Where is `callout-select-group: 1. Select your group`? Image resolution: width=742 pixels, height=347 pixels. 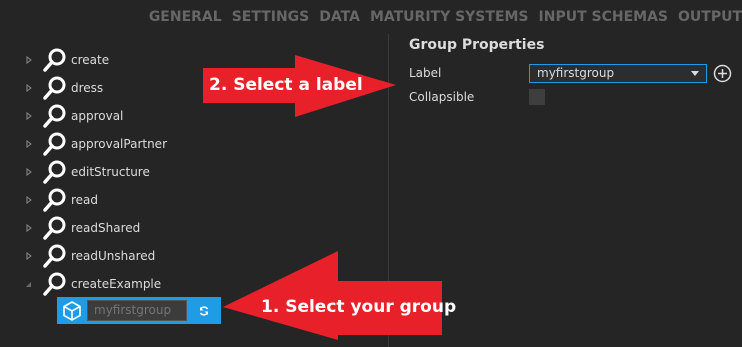
callout-select-group: 1. Select your group is located at coordinates (339, 295).